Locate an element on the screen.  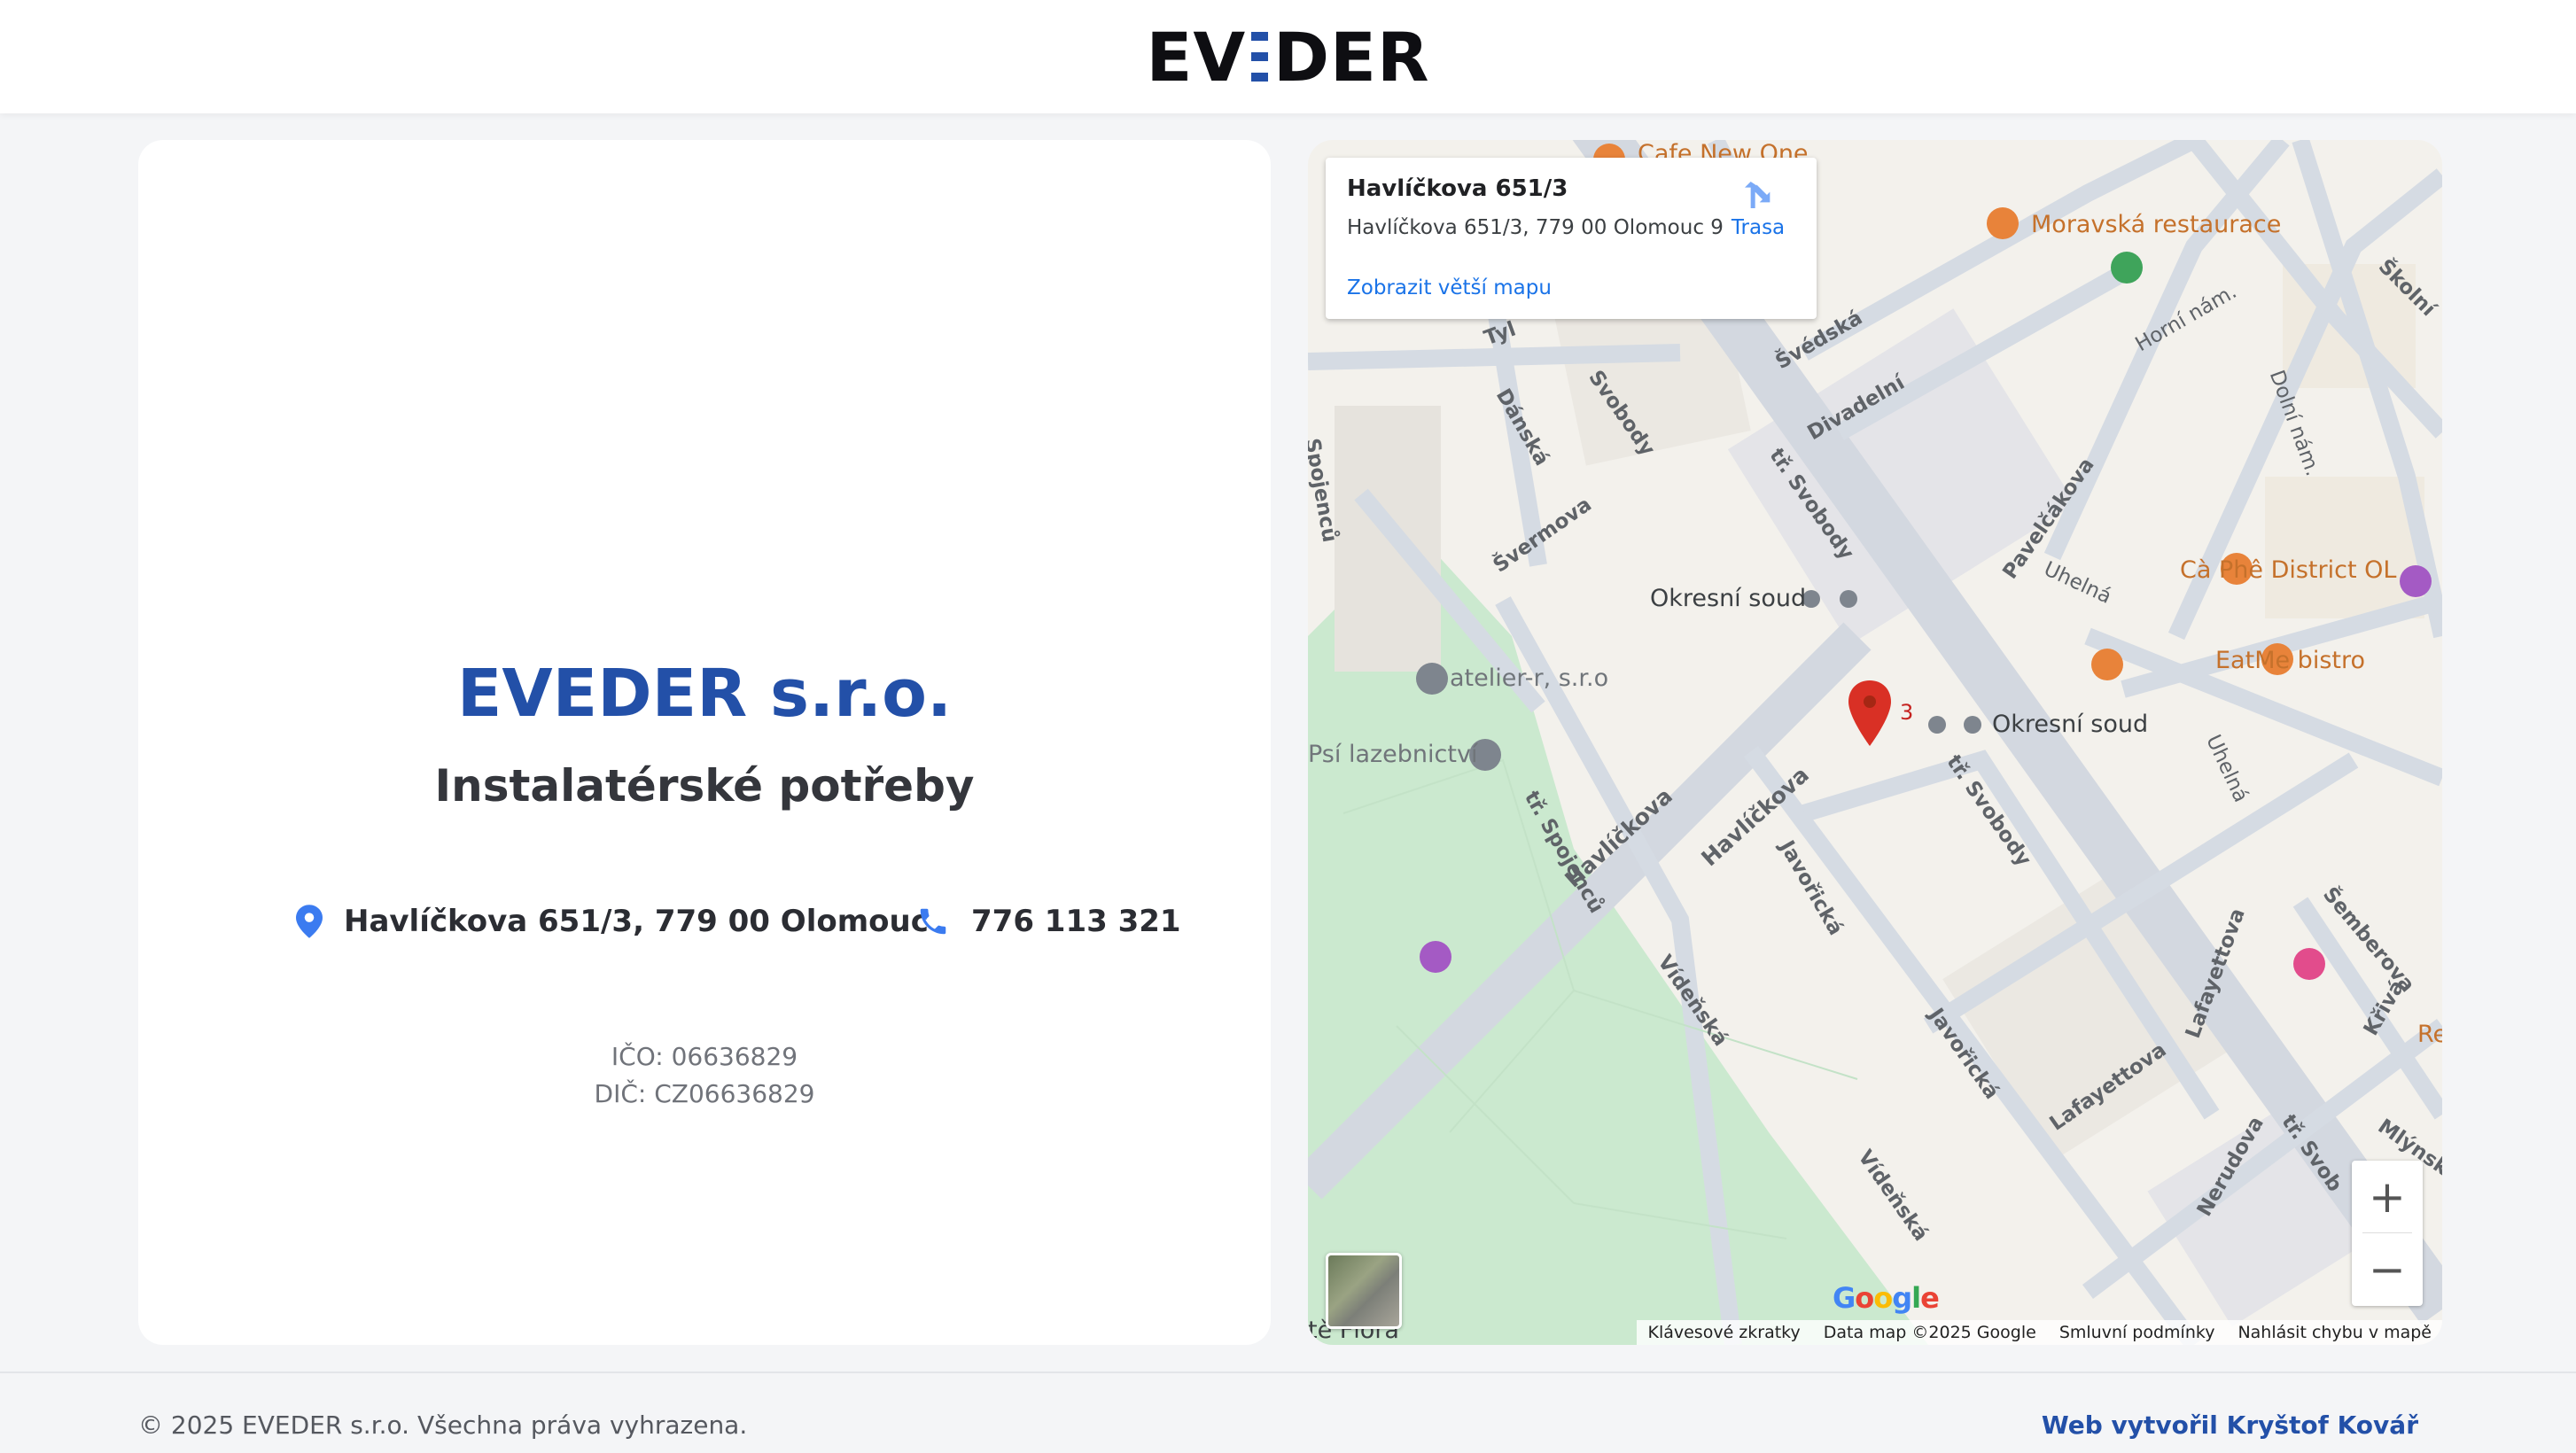
poi-label: Cà Phê District OL is located at coordinates (2288, 570).